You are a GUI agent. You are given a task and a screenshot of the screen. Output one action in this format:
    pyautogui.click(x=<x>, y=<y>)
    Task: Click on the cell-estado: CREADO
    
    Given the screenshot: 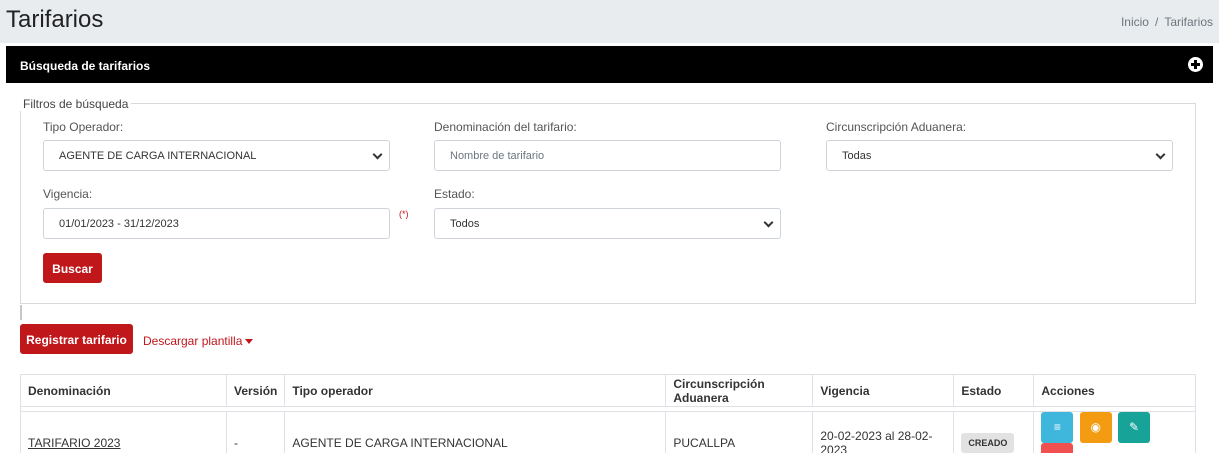 What is the action you would take?
    pyautogui.click(x=994, y=432)
    